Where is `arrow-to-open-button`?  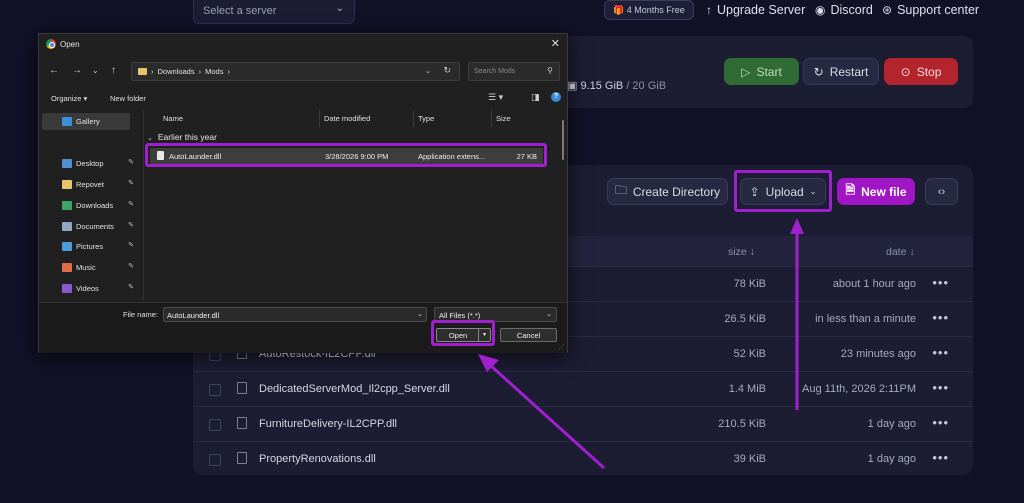 arrow-to-open-button is located at coordinates (547, 416).